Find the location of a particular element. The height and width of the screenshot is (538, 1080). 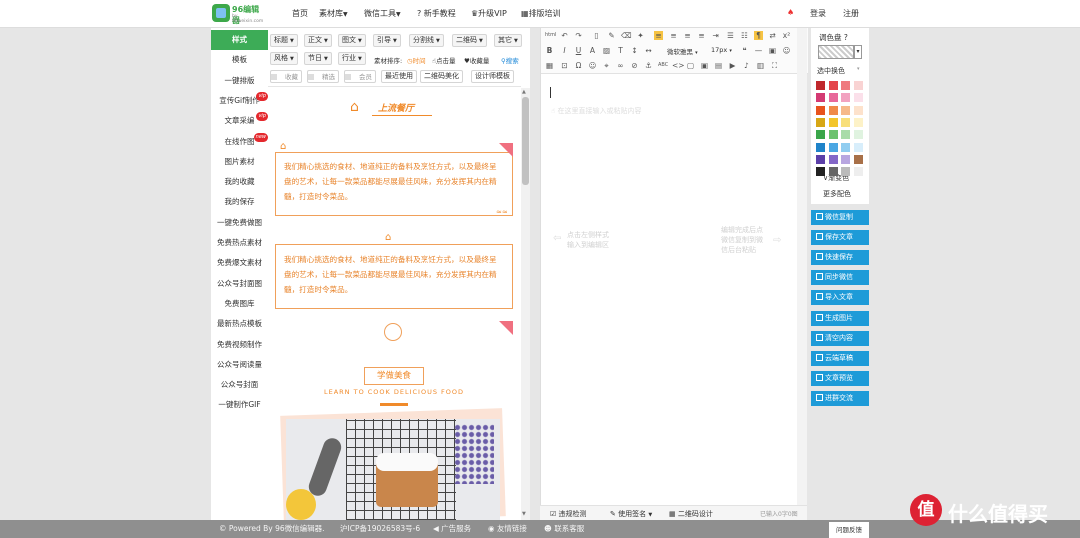

sort-favs: ♥收藏量 is located at coordinates (476, 60).